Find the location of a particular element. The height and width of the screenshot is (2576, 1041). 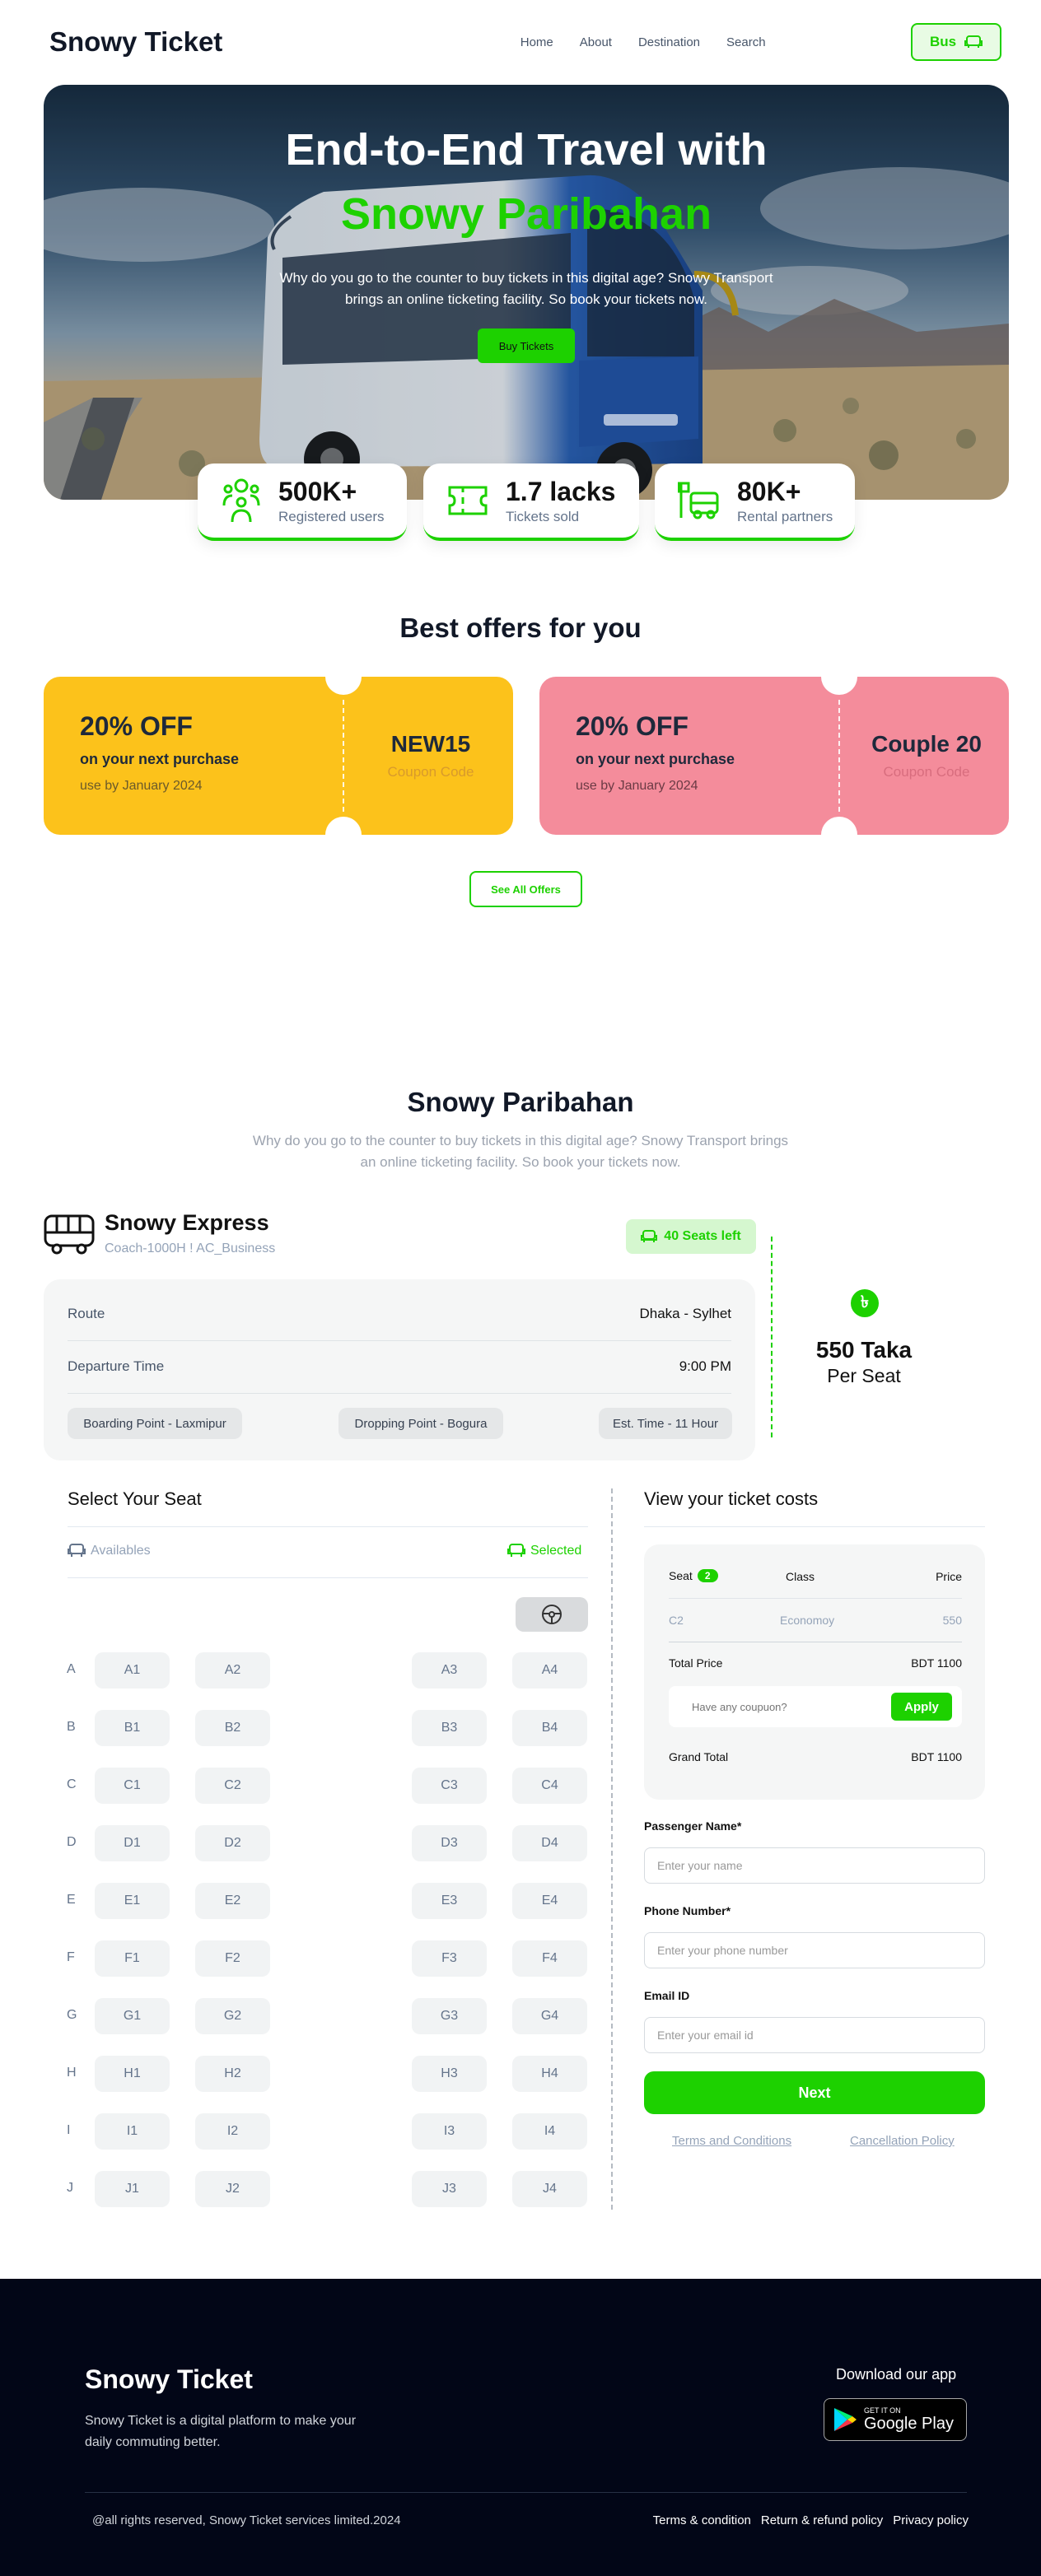

stat-text-users: 500K+ Registered users is located at coordinates (331, 501).